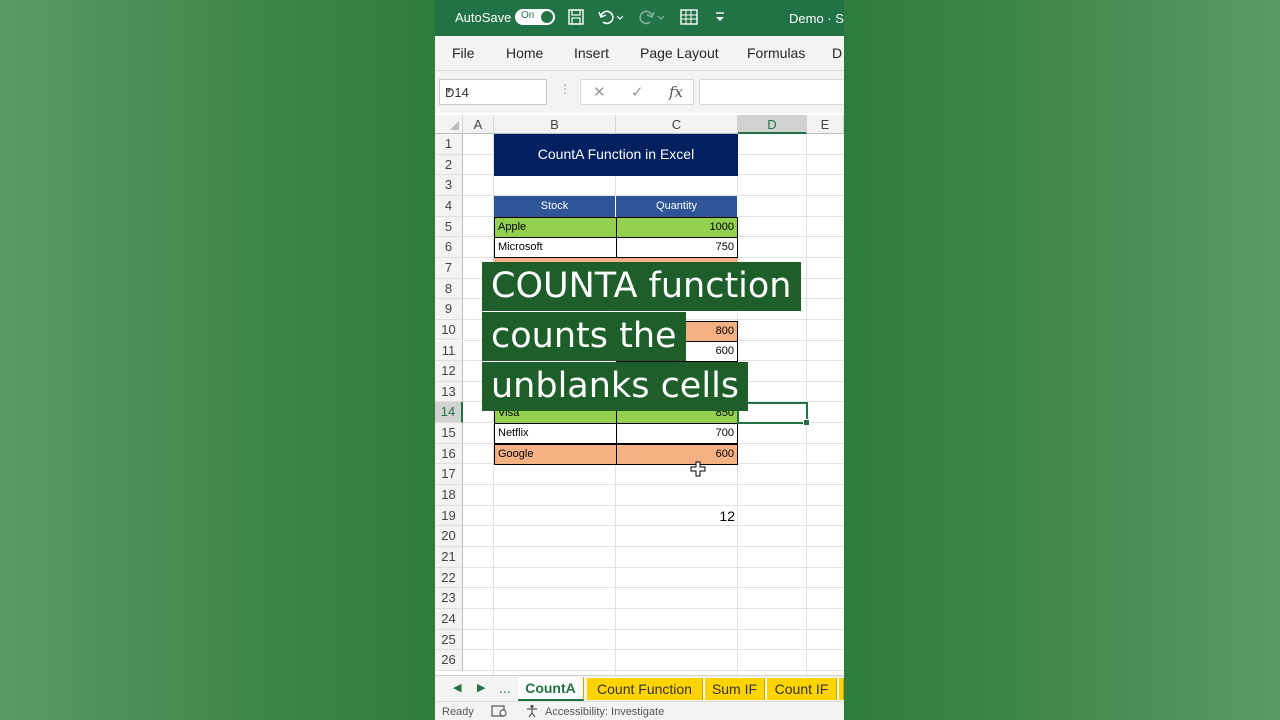 This screenshot has height=720, width=1280. What do you see at coordinates (449, 495) in the screenshot?
I see `row-header-18: 18` at bounding box center [449, 495].